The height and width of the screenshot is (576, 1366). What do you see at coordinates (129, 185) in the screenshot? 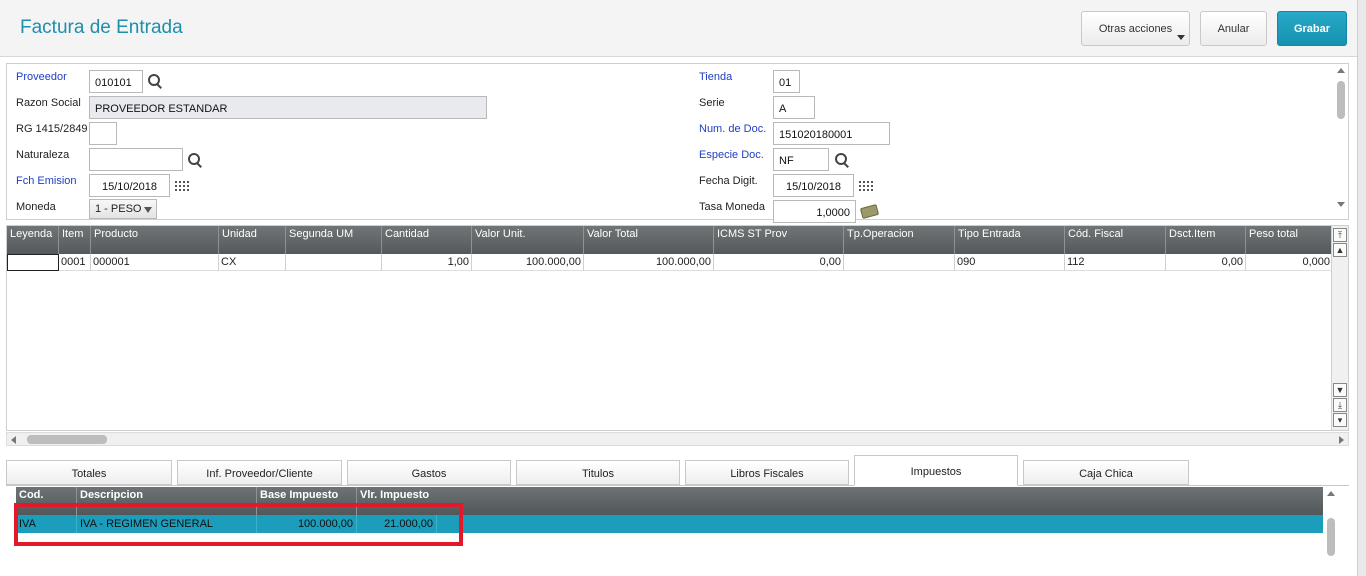
I see `fch-emision-field: 15/10/2018` at bounding box center [129, 185].